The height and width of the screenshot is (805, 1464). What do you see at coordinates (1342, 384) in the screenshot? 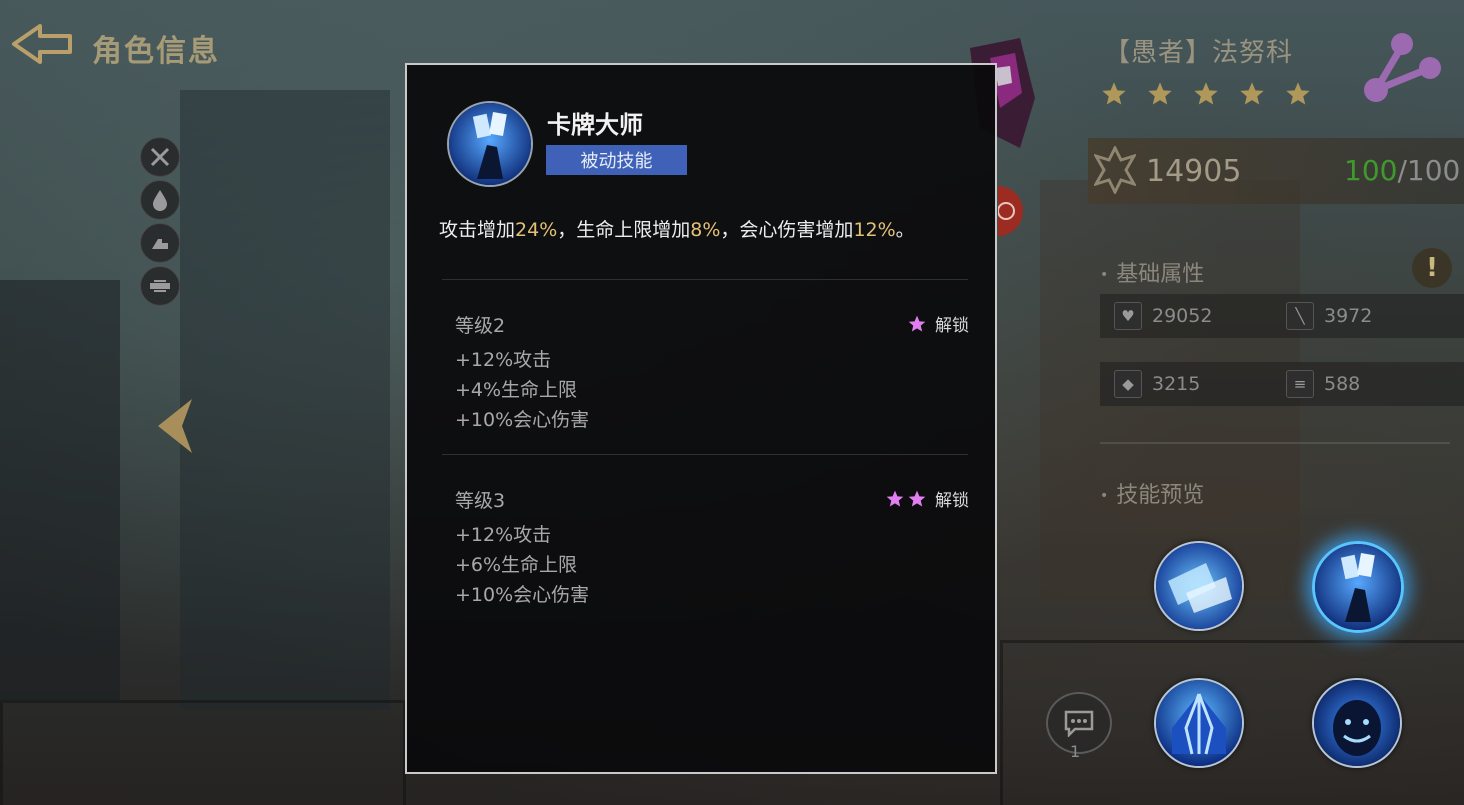
I see `stat-value: 588` at bounding box center [1342, 384].